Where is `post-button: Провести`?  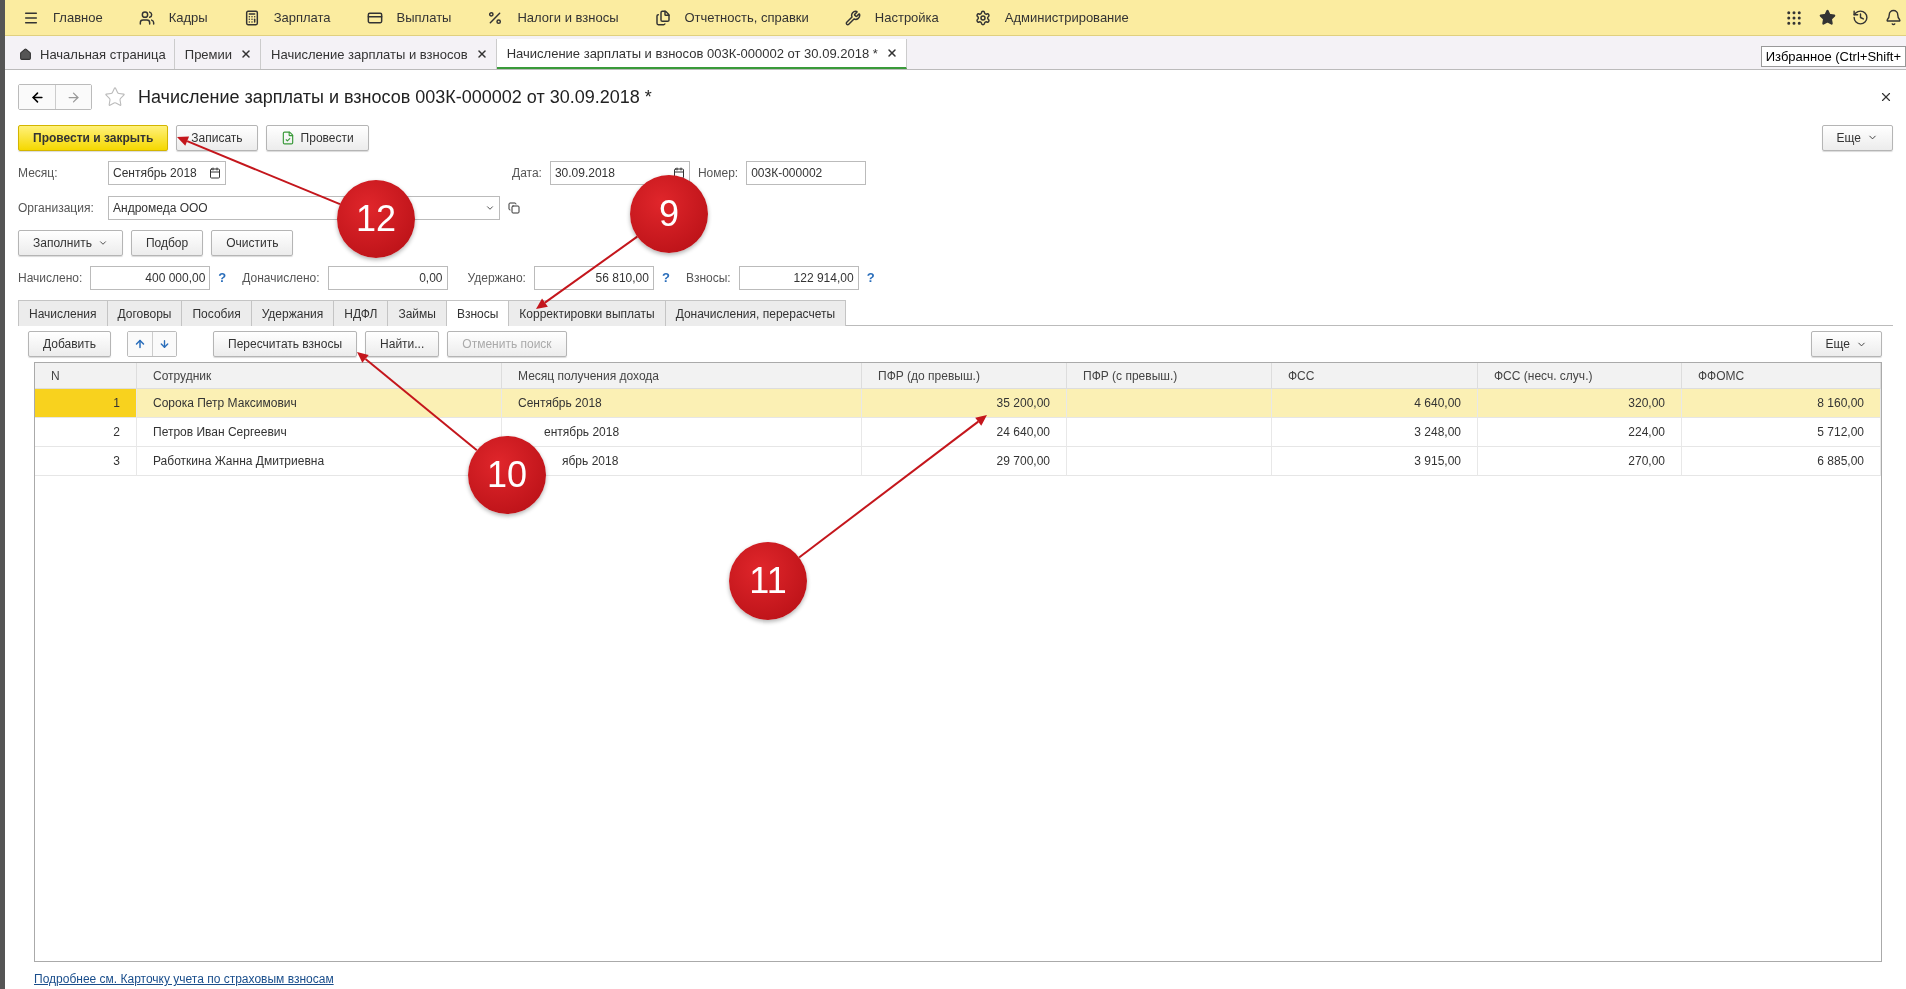
post-button: Провести is located at coordinates (317, 137).